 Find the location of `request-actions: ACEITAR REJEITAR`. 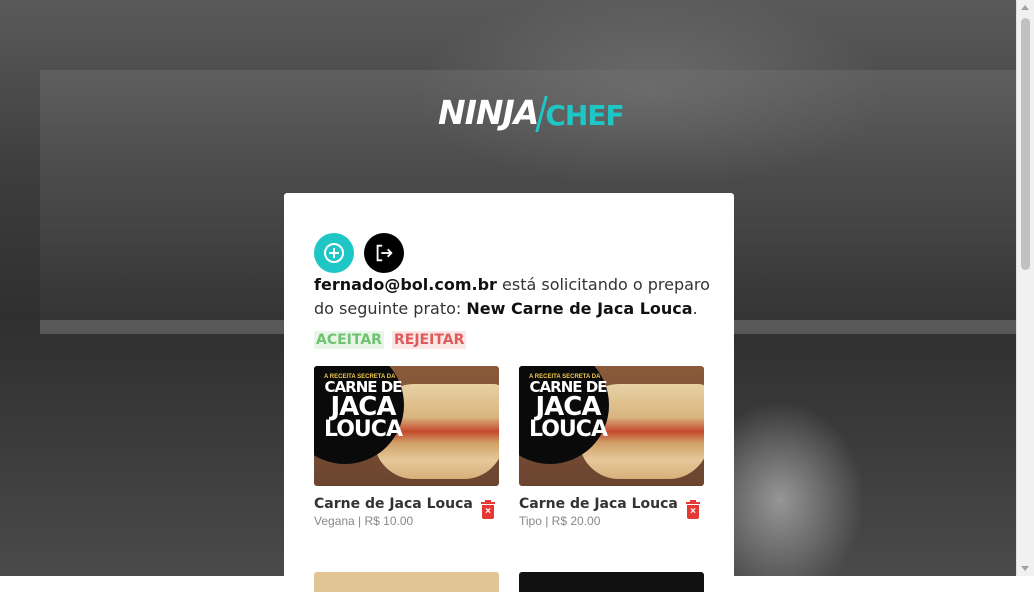

request-actions: ACEITAR REJEITAR is located at coordinates (390, 340).